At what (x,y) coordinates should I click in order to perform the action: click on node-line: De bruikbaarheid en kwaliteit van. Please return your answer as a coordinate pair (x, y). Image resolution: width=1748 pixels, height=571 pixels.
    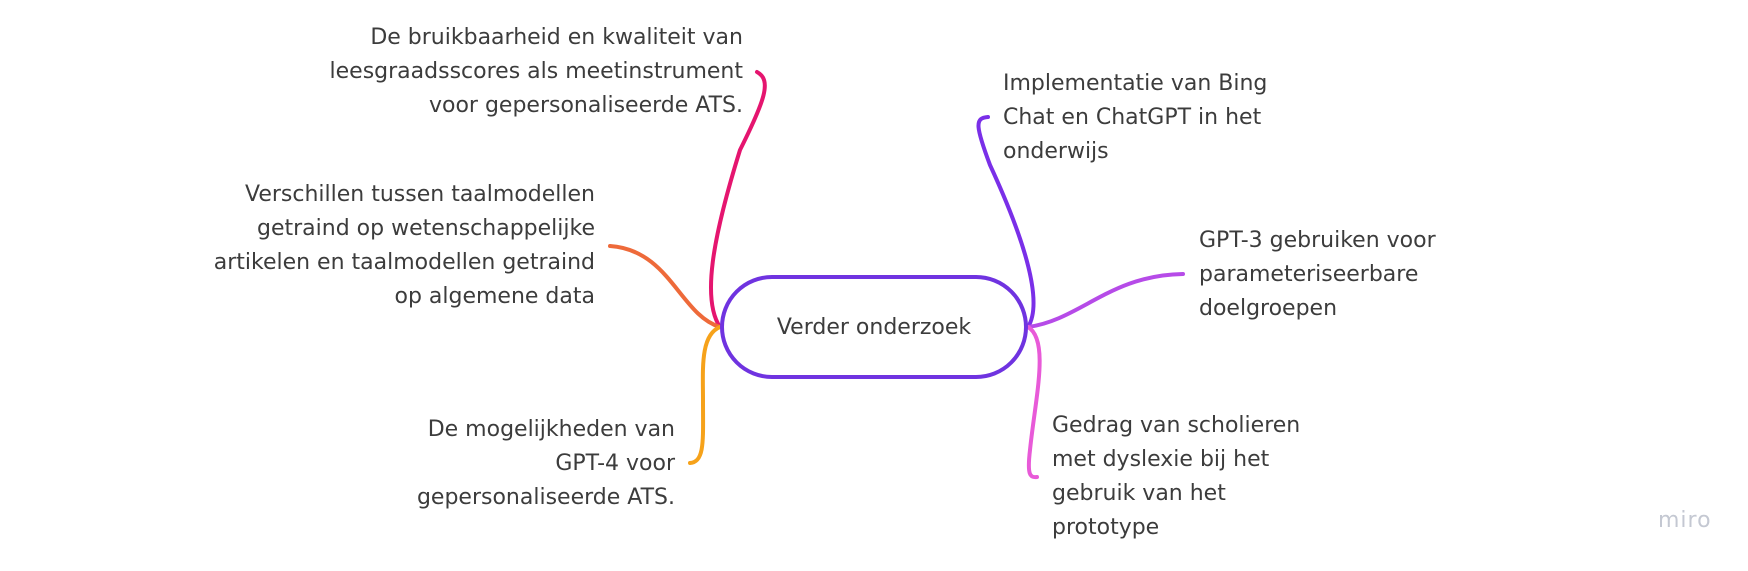
    Looking at the image, I should click on (556, 37).